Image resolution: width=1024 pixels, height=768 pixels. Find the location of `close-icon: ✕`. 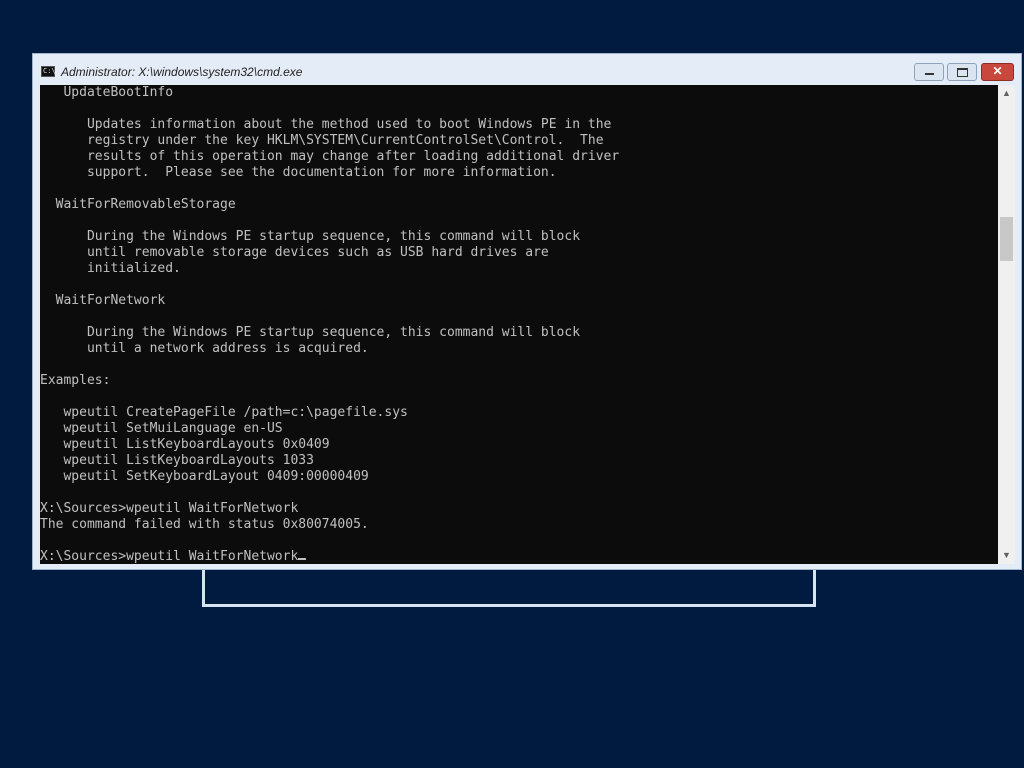

close-icon: ✕ is located at coordinates (997, 71).